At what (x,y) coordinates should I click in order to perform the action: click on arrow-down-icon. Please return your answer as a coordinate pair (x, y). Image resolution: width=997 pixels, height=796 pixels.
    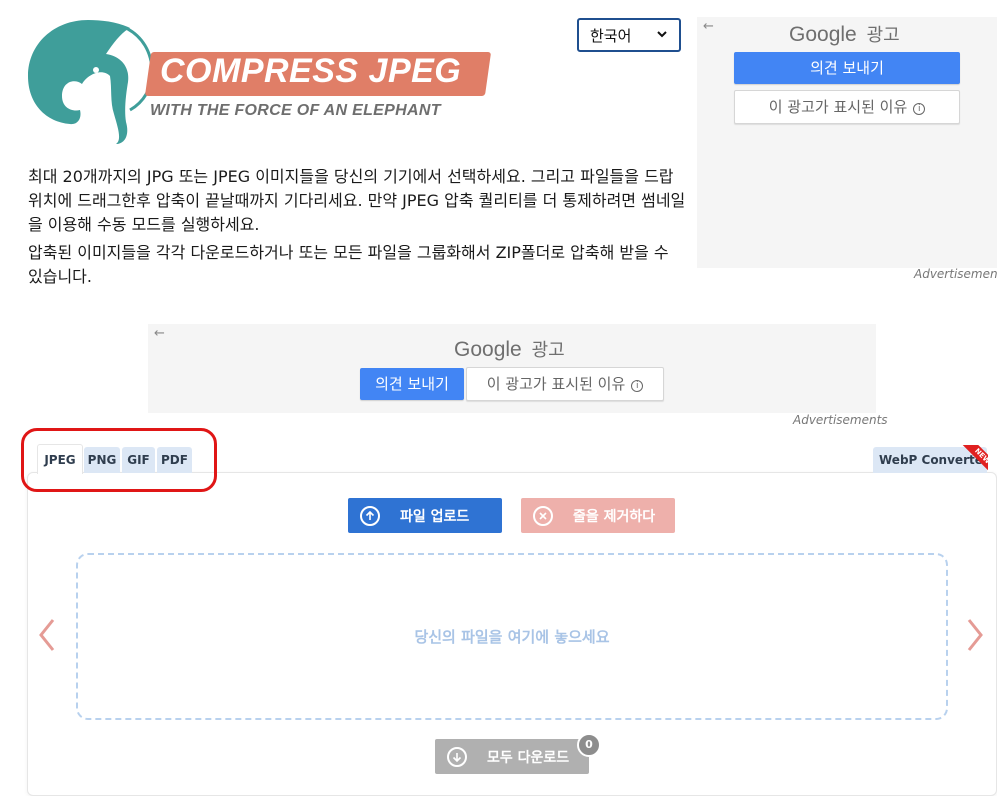
    Looking at the image, I should click on (457, 756).